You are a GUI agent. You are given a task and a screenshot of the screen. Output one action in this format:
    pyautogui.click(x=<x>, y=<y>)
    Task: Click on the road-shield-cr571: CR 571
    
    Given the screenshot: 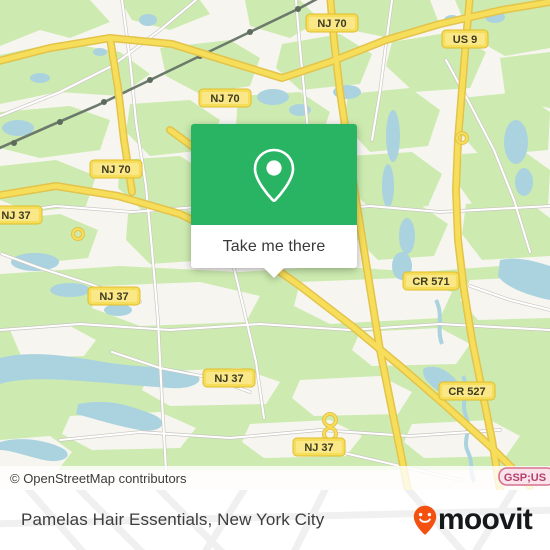 What is the action you would take?
    pyautogui.click(x=431, y=281)
    